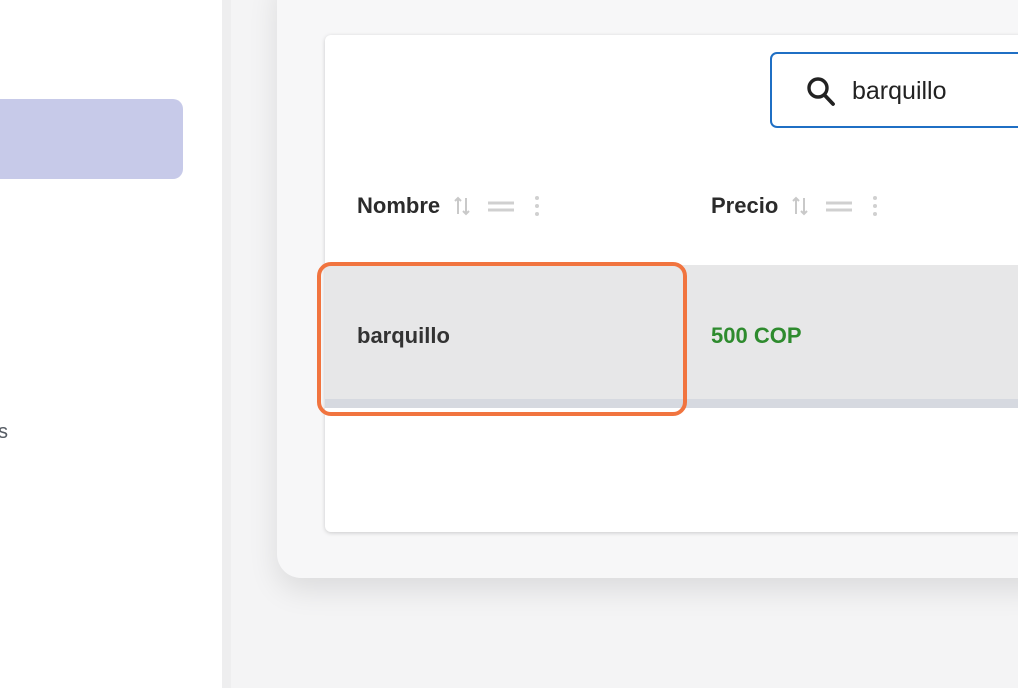 This screenshot has height=688, width=1018. What do you see at coordinates (821, 91) in the screenshot?
I see `search-icon` at bounding box center [821, 91].